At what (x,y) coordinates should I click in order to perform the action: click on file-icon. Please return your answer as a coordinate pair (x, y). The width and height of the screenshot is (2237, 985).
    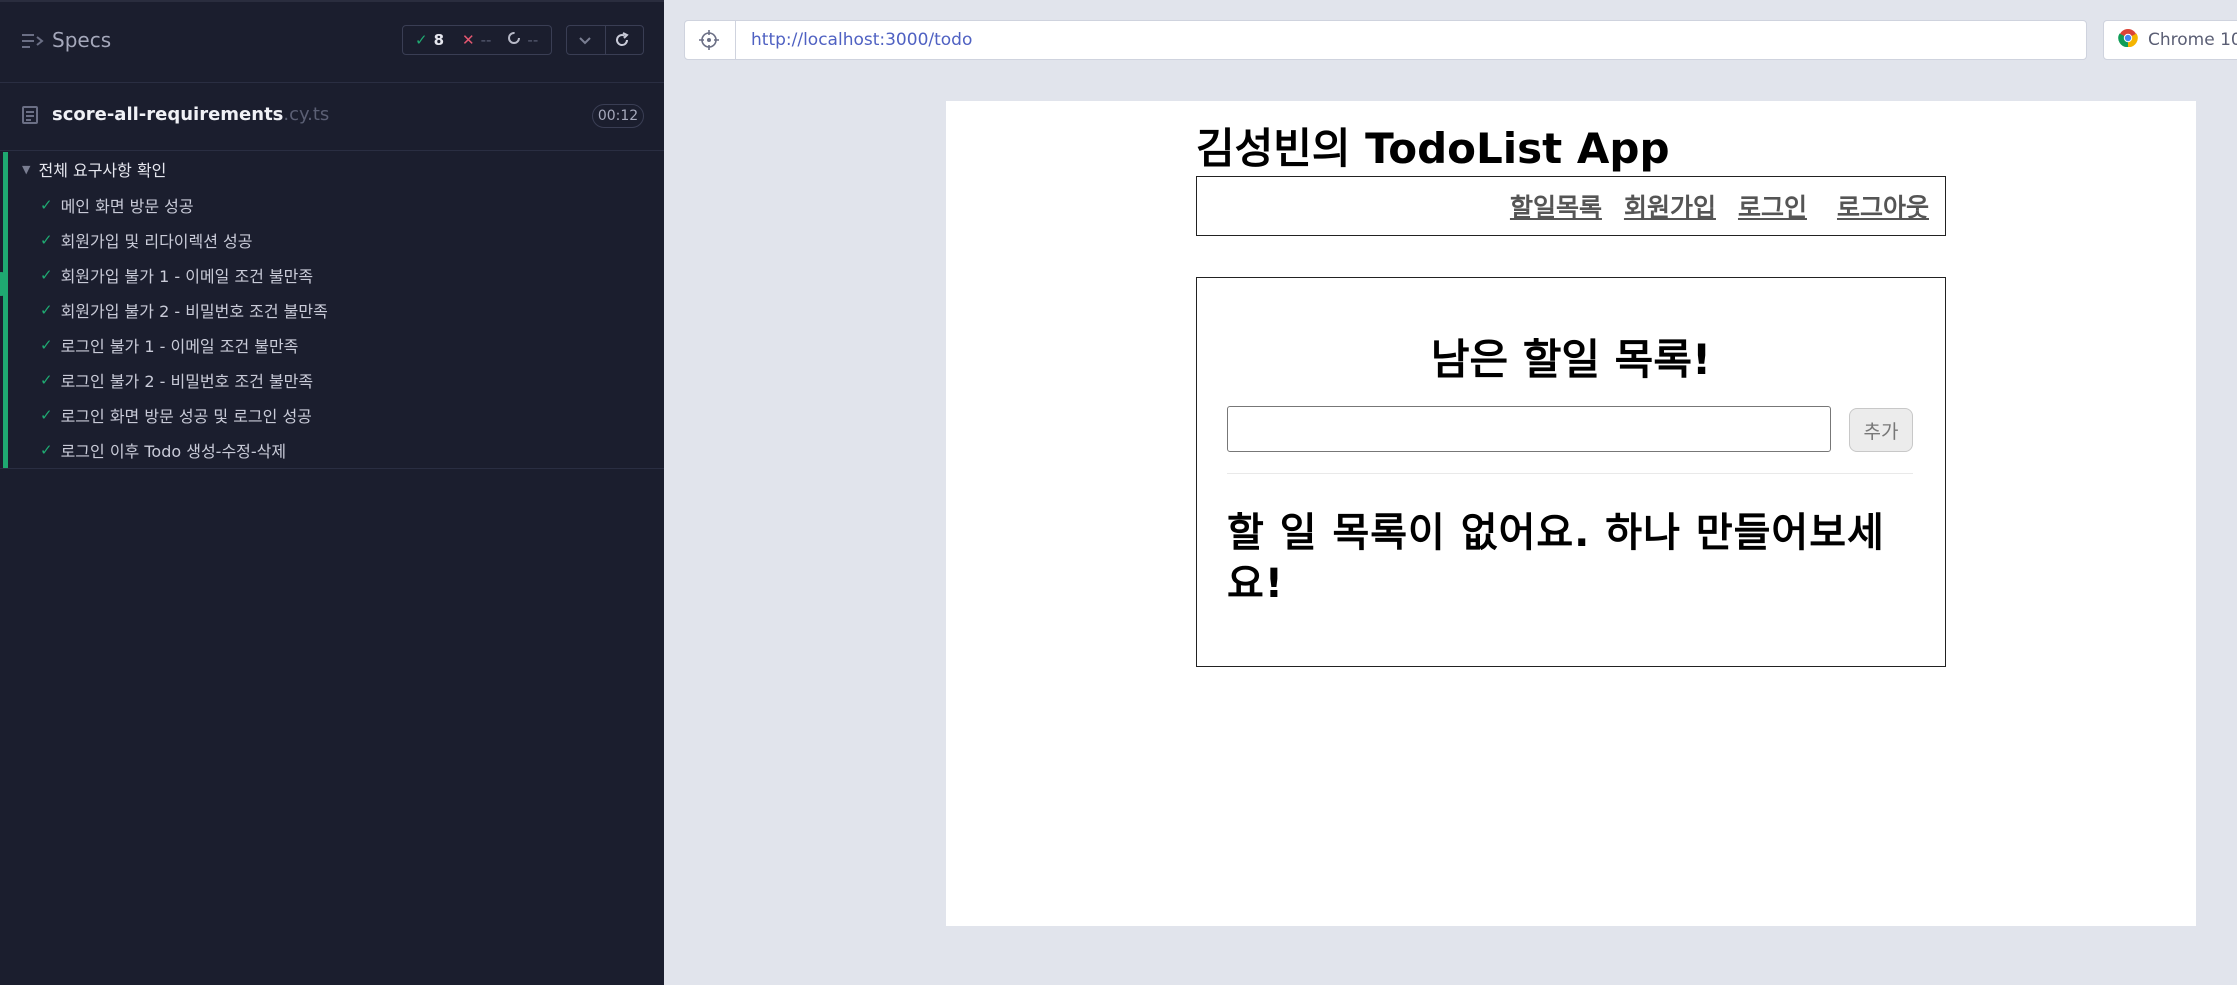
    Looking at the image, I should click on (30, 117).